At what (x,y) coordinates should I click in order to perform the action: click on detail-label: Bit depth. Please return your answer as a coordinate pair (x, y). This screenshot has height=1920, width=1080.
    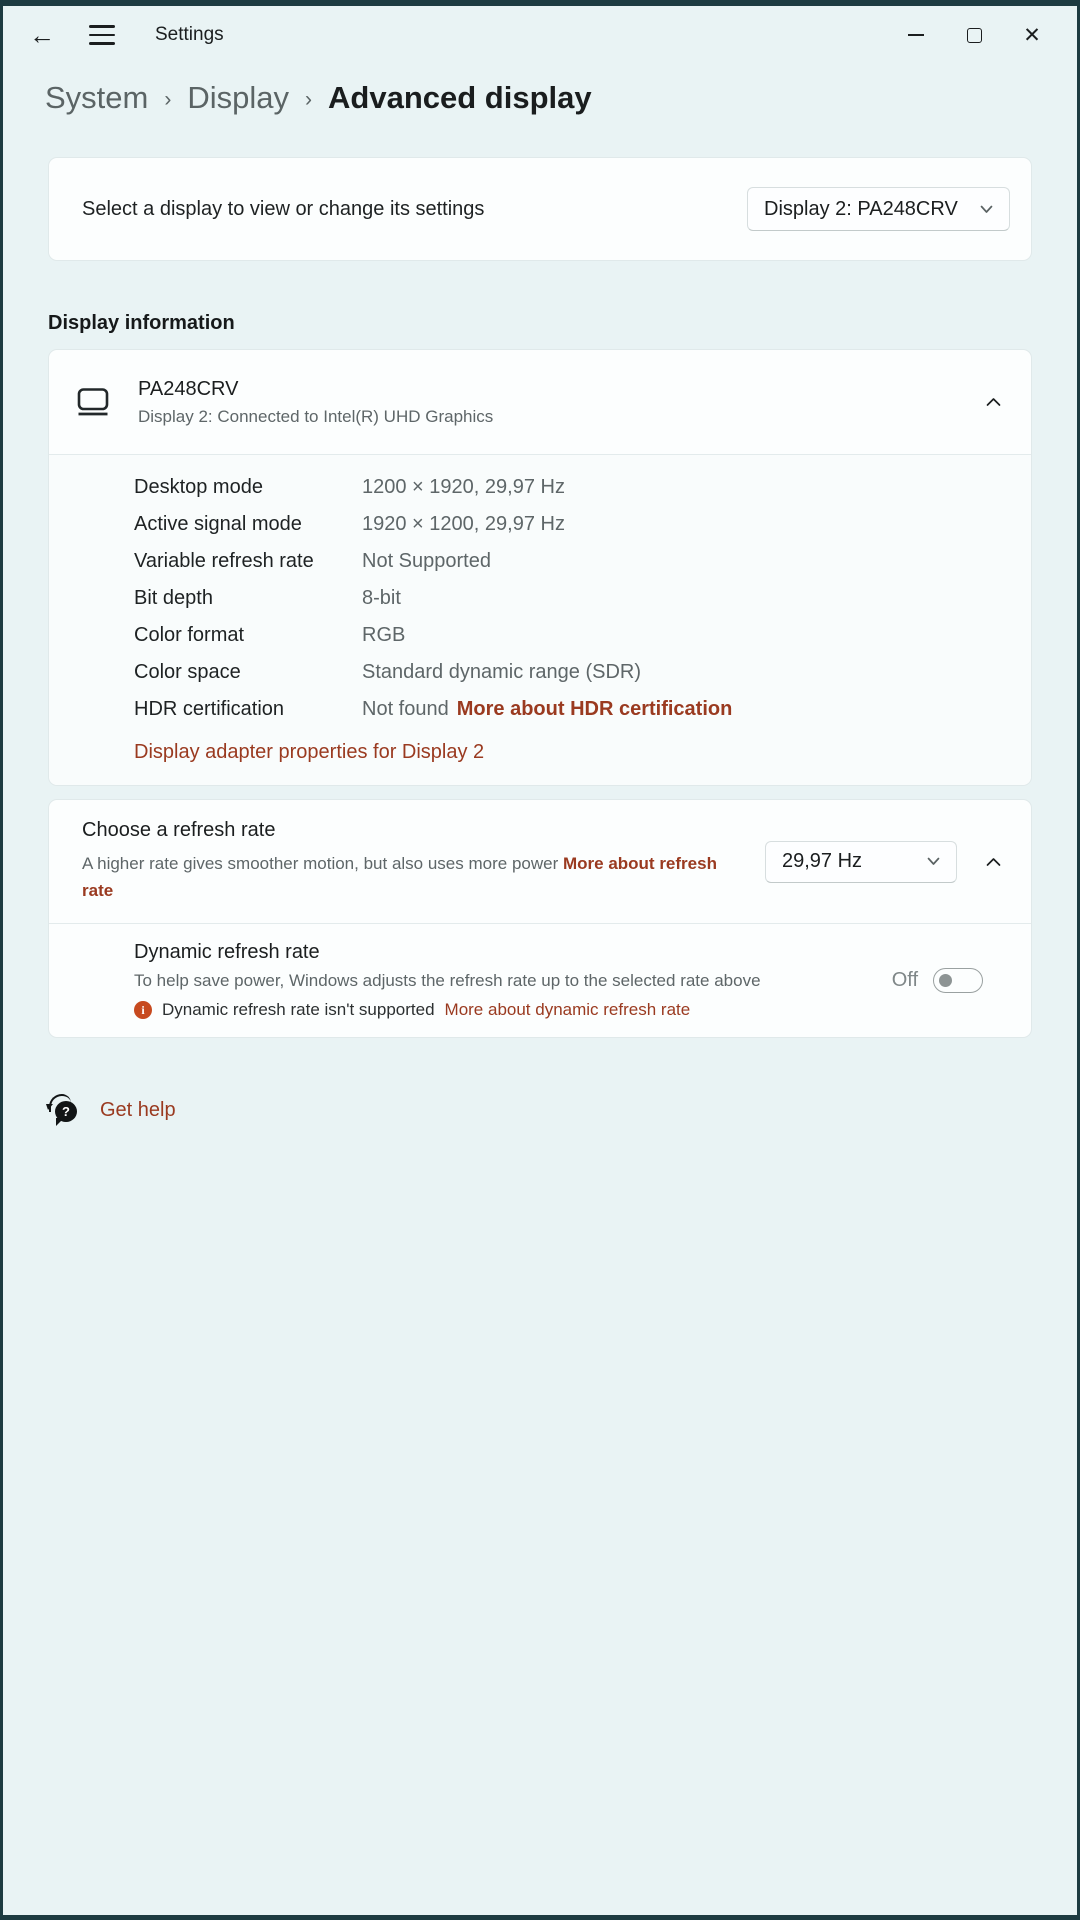
    Looking at the image, I should click on (173, 598).